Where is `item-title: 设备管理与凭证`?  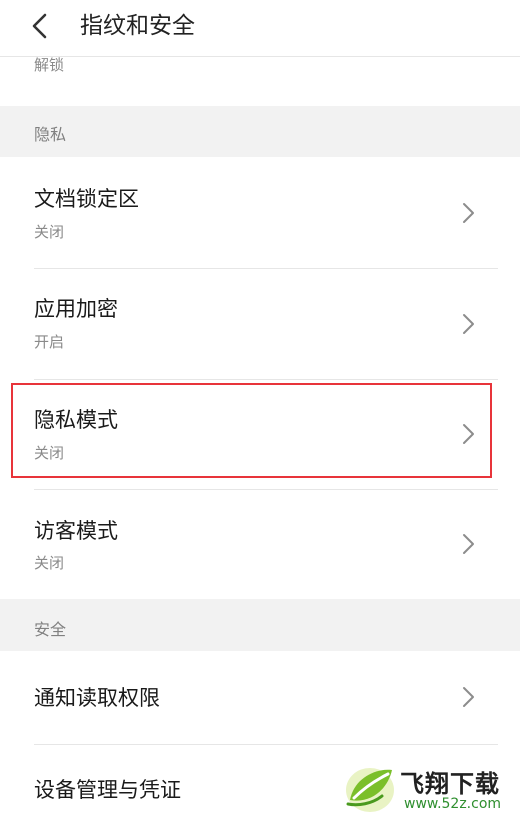
item-title: 设备管理与凭证 is located at coordinates (107, 790).